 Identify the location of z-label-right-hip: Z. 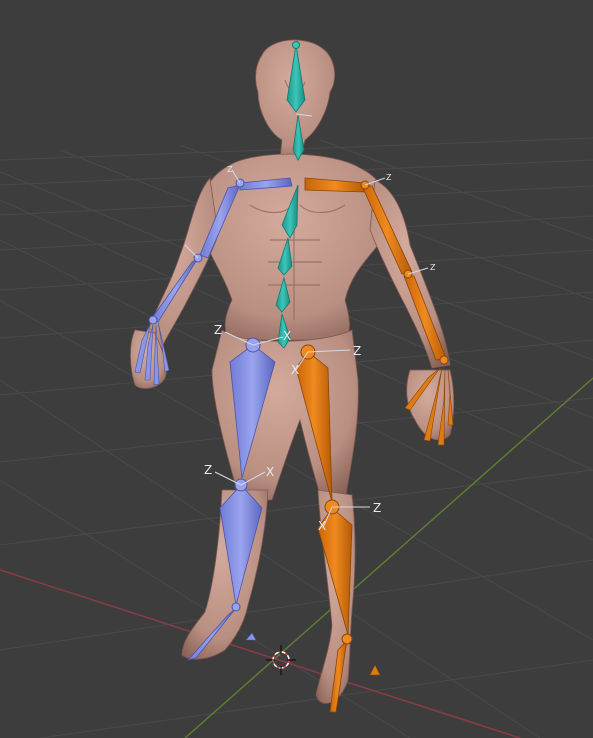
(357, 351).